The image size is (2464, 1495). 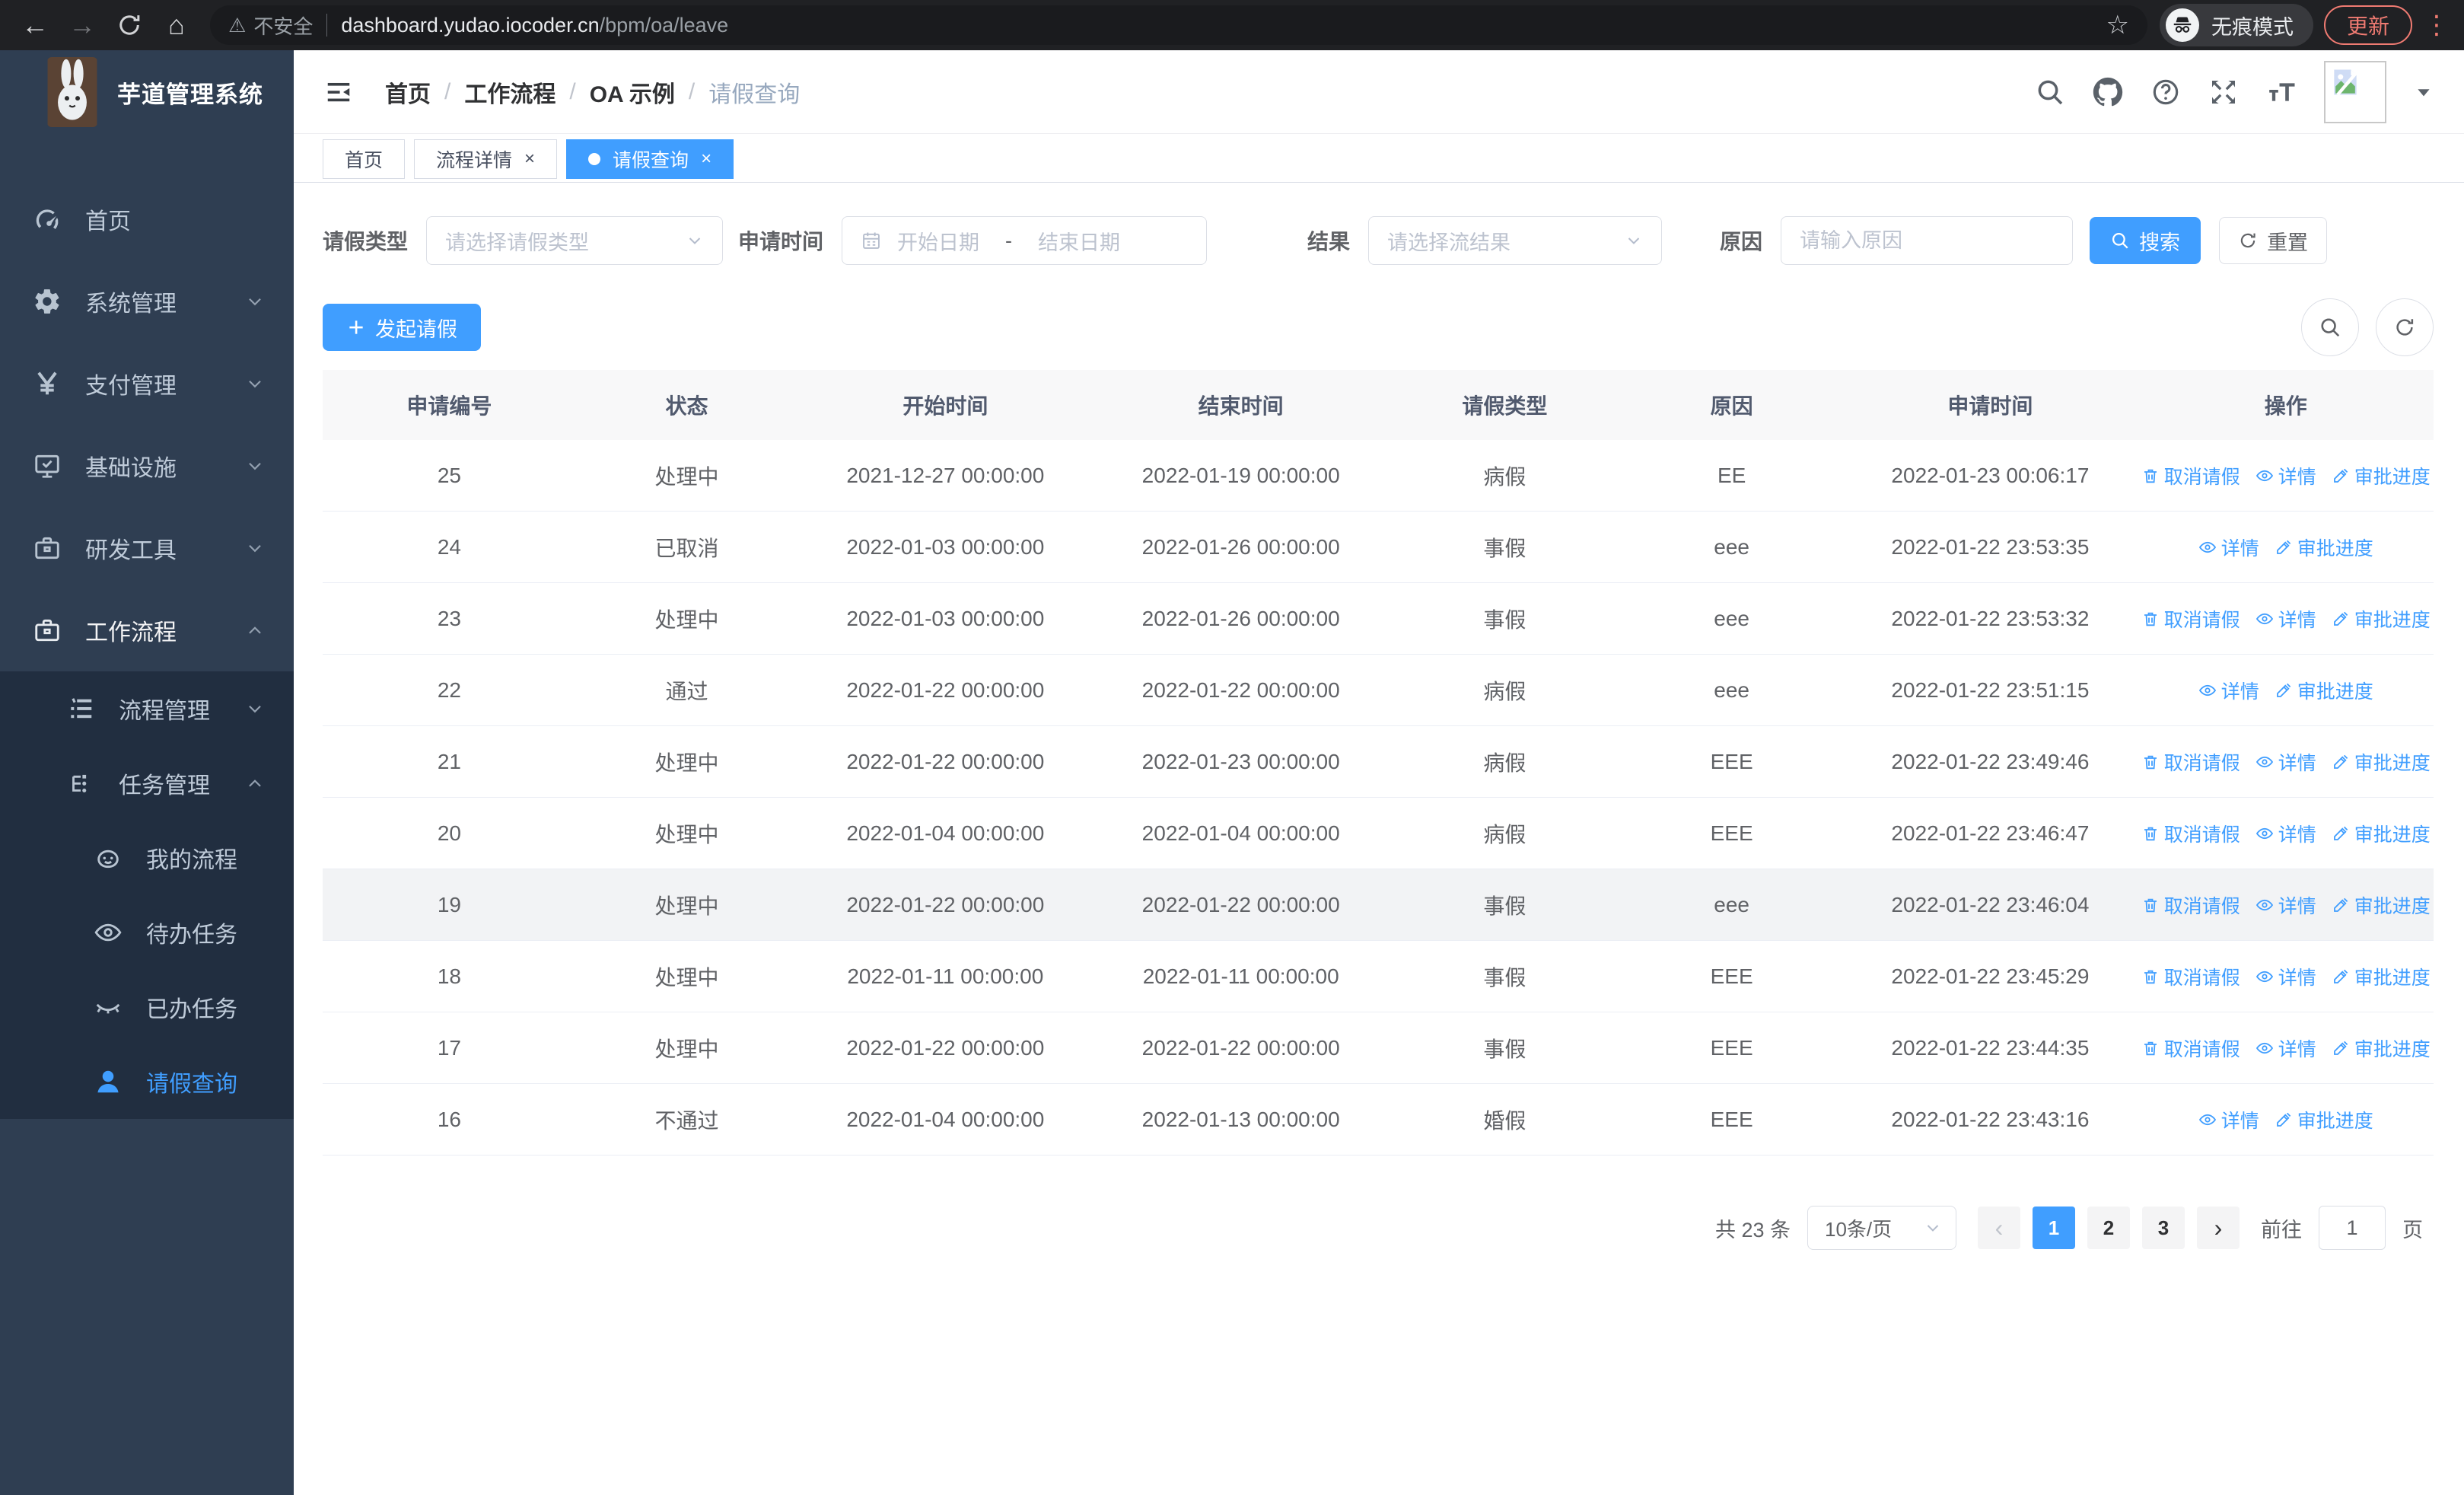 I want to click on breadcrumb-item-oa-example: OA 示例, so click(x=632, y=92).